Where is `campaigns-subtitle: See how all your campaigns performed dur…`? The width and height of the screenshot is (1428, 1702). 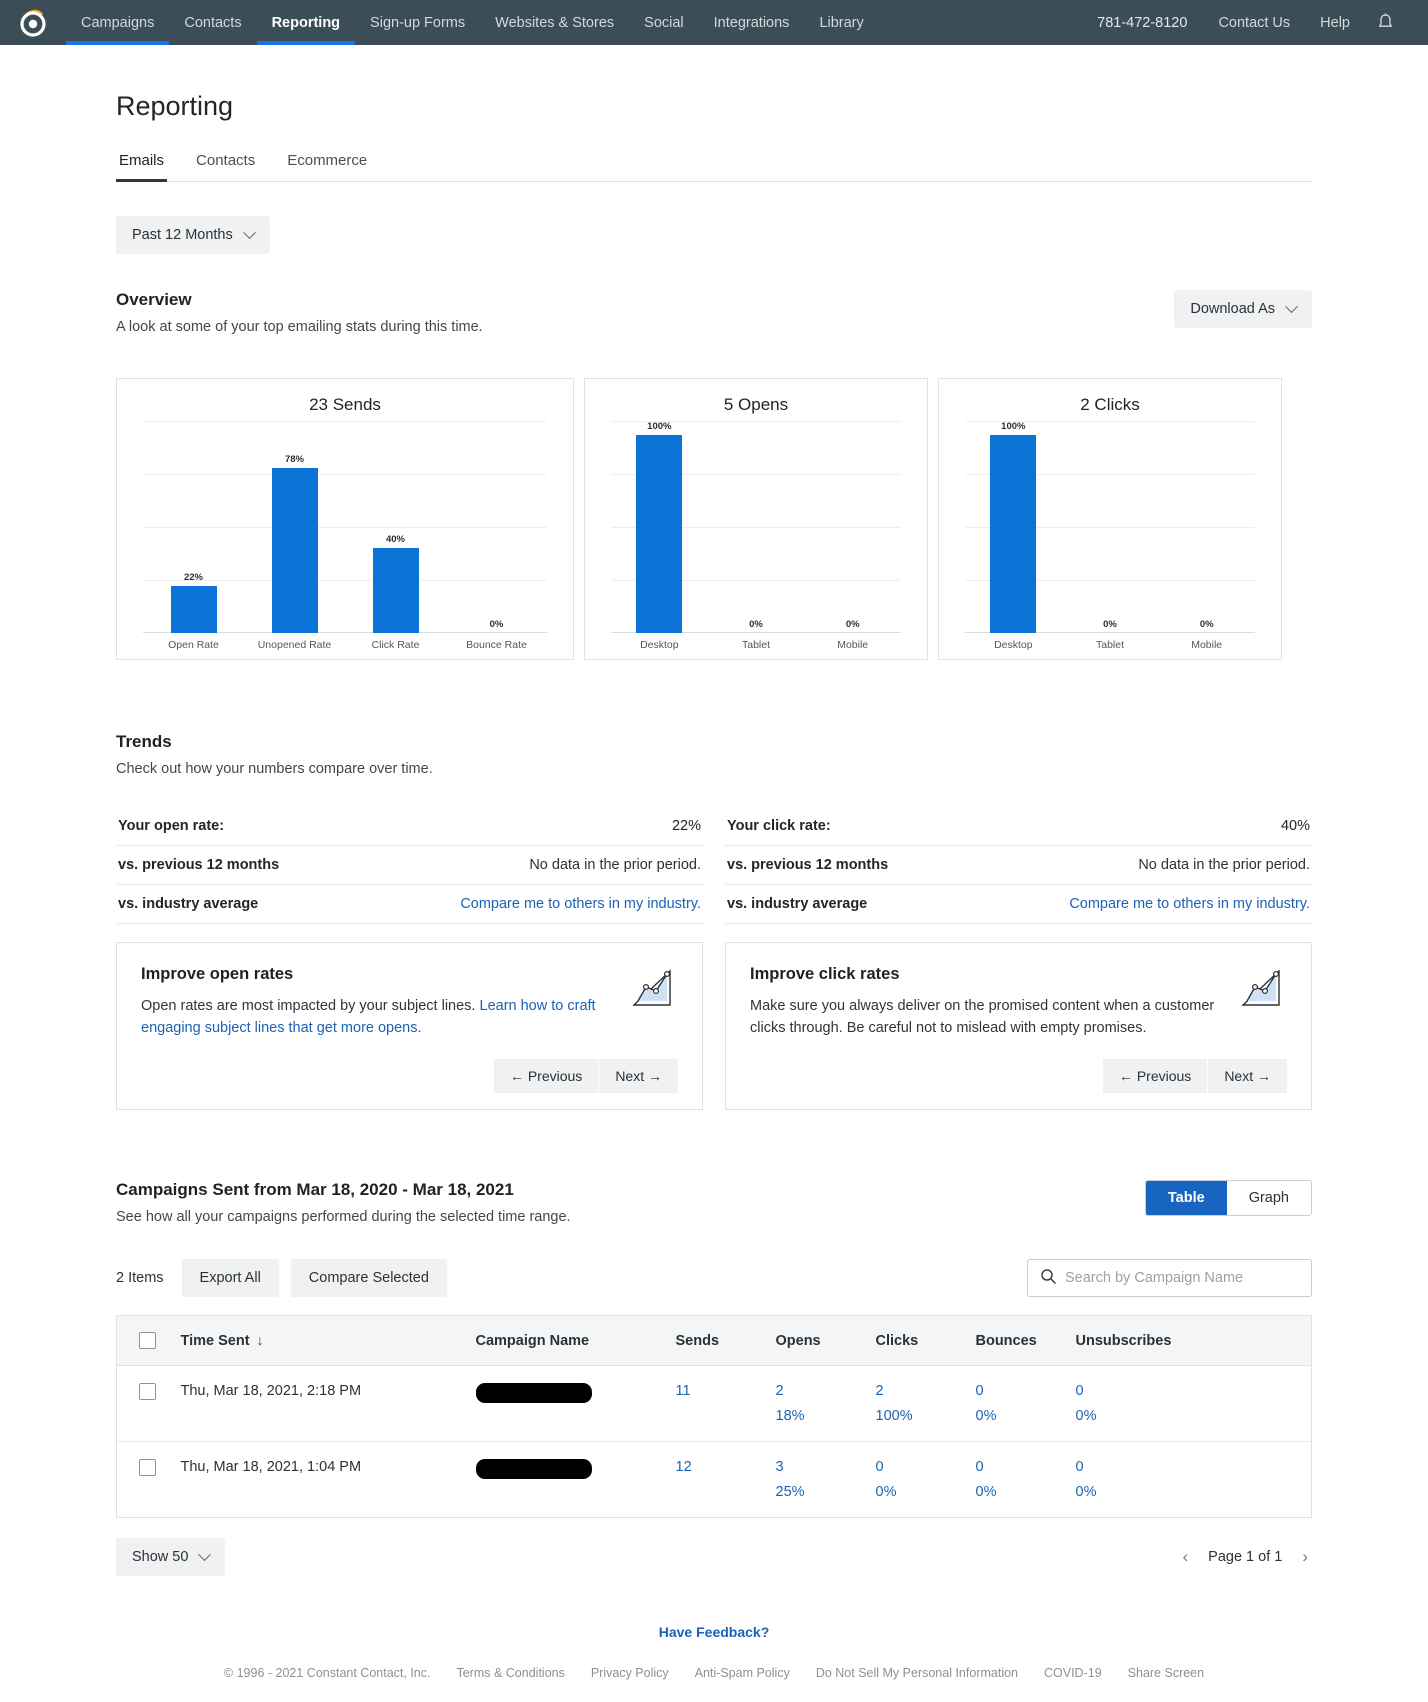
campaigns-subtitle: See how all your campaigns performed dur… is located at coordinates (343, 1217).